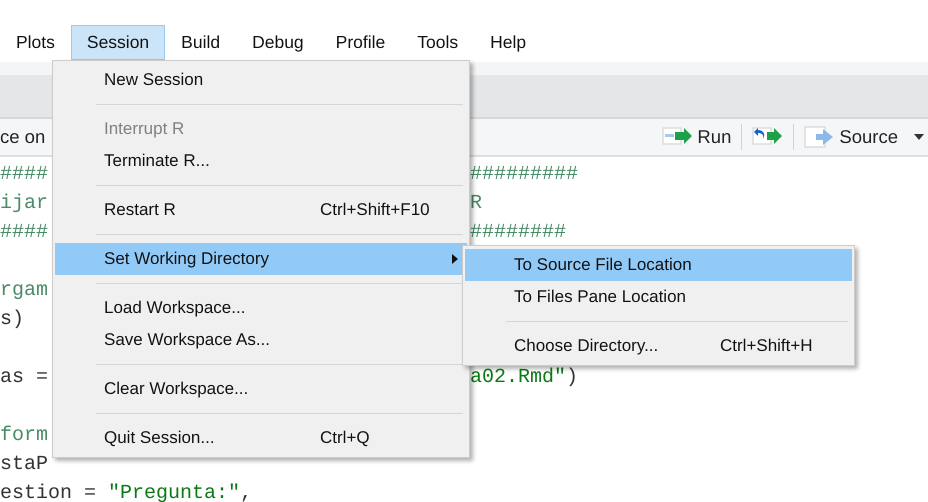 This screenshot has width=928, height=502. Describe the element at coordinates (851, 137) in the screenshot. I see `source-button: Source` at that location.